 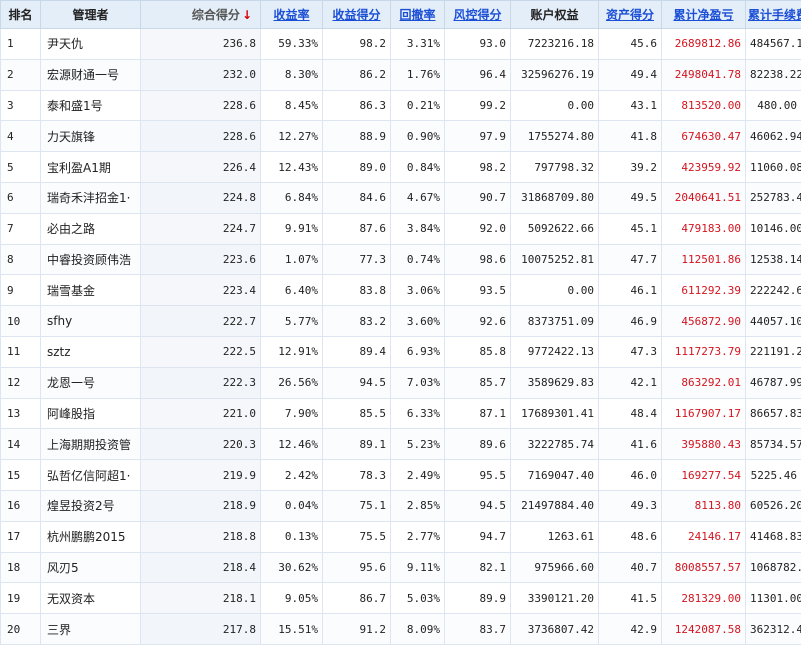 What do you see at coordinates (418, 74) in the screenshot?
I see `cell-drawdown: 1.76%` at bounding box center [418, 74].